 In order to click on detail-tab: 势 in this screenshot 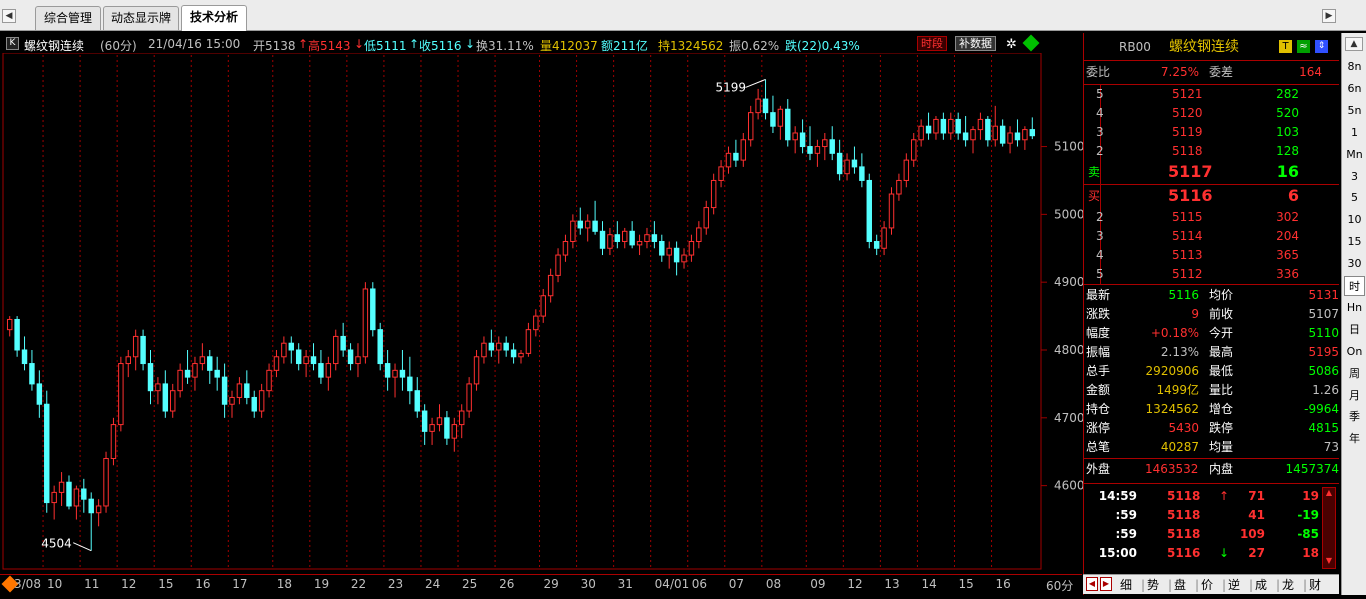, I will do `click(1153, 585)`.